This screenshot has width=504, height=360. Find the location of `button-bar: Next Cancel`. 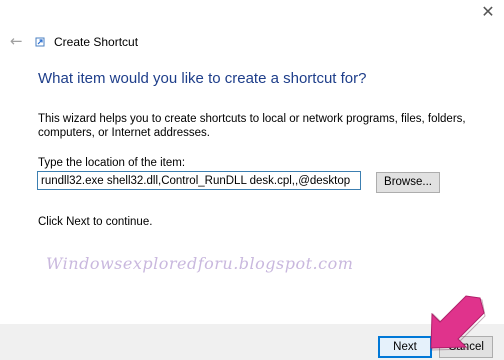

button-bar: Next Cancel is located at coordinates (252, 342).